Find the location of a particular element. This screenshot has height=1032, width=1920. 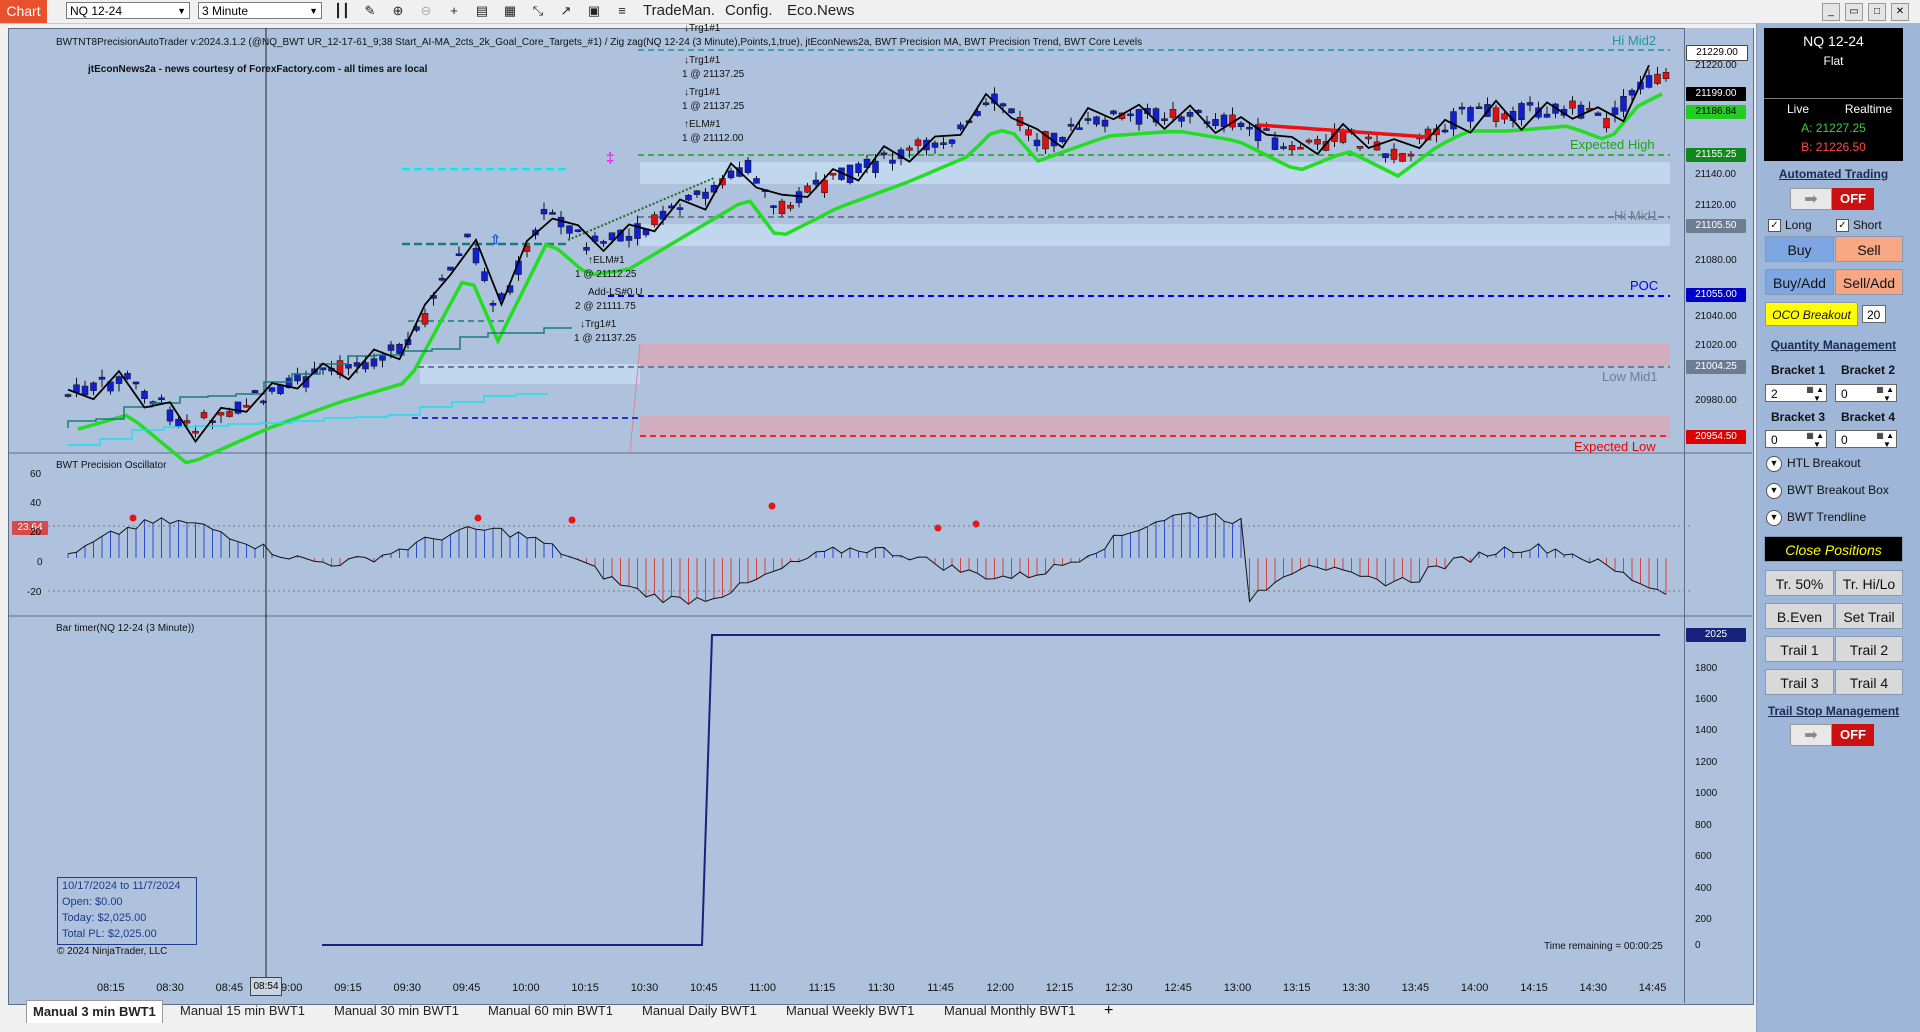

trail-hilo-button: Tr. Hi/Lo is located at coordinates (1869, 583).